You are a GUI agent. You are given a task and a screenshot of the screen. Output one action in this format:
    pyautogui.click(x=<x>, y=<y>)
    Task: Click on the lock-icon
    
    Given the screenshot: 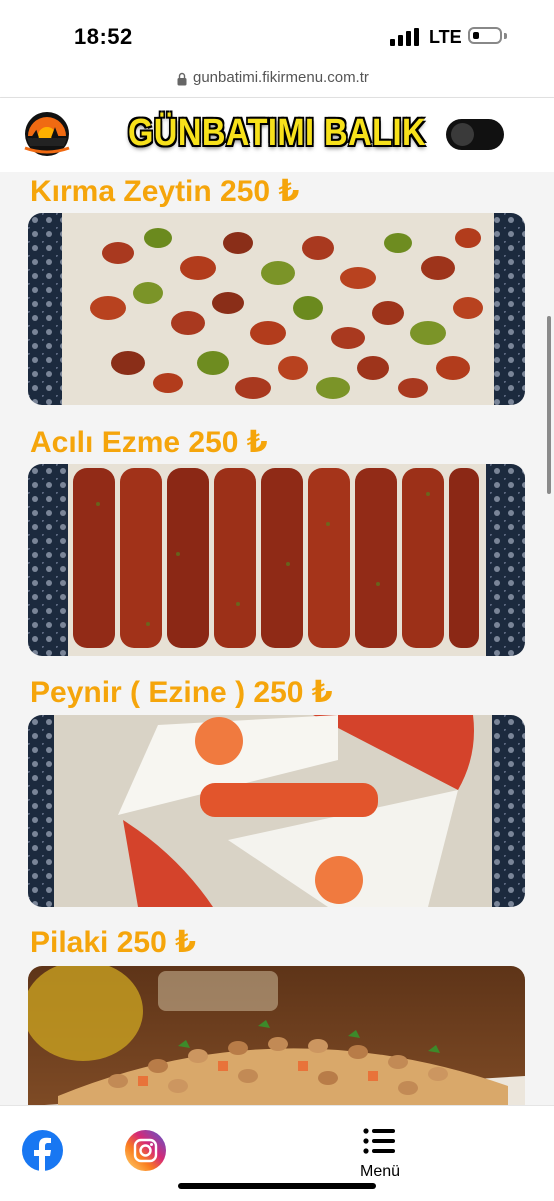 What is the action you would take?
    pyautogui.click(x=182, y=79)
    